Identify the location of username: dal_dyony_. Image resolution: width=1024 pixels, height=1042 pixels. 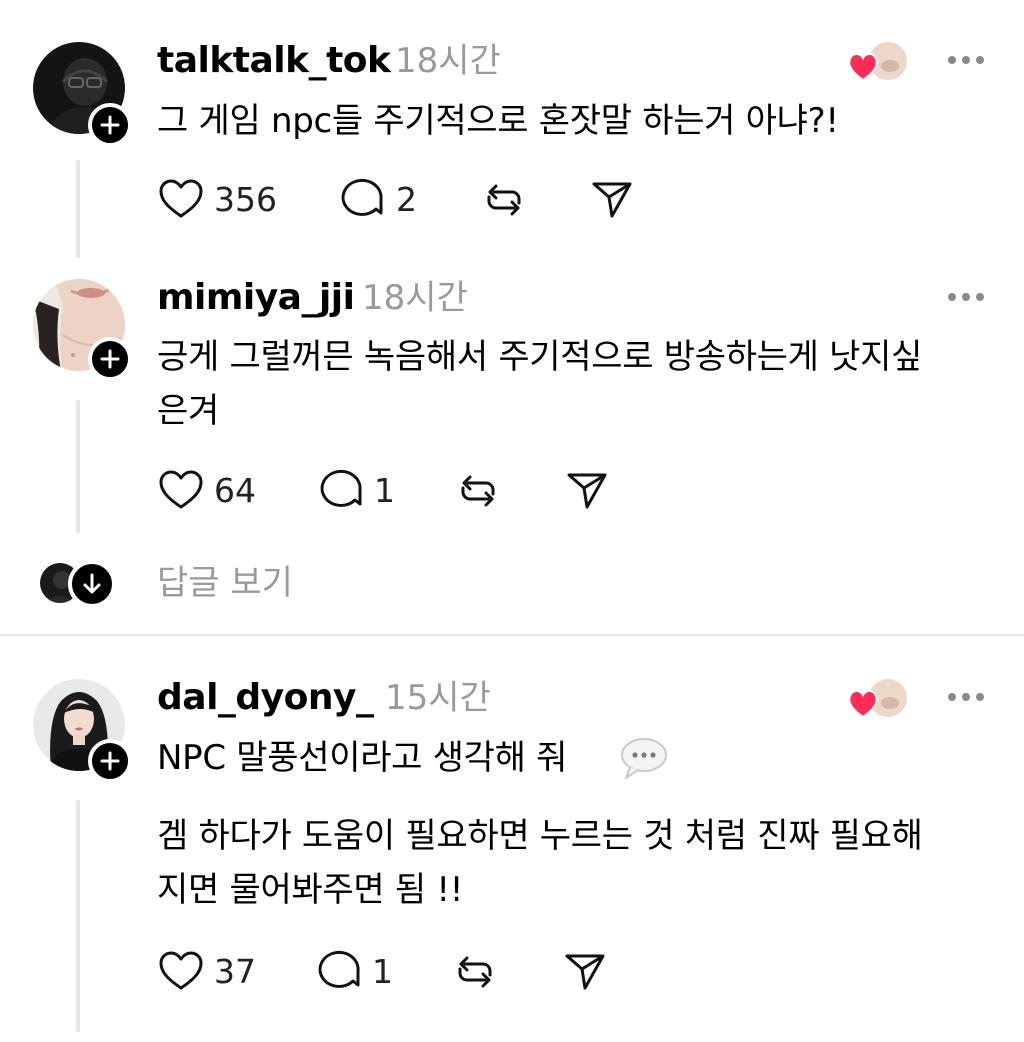
(265, 698).